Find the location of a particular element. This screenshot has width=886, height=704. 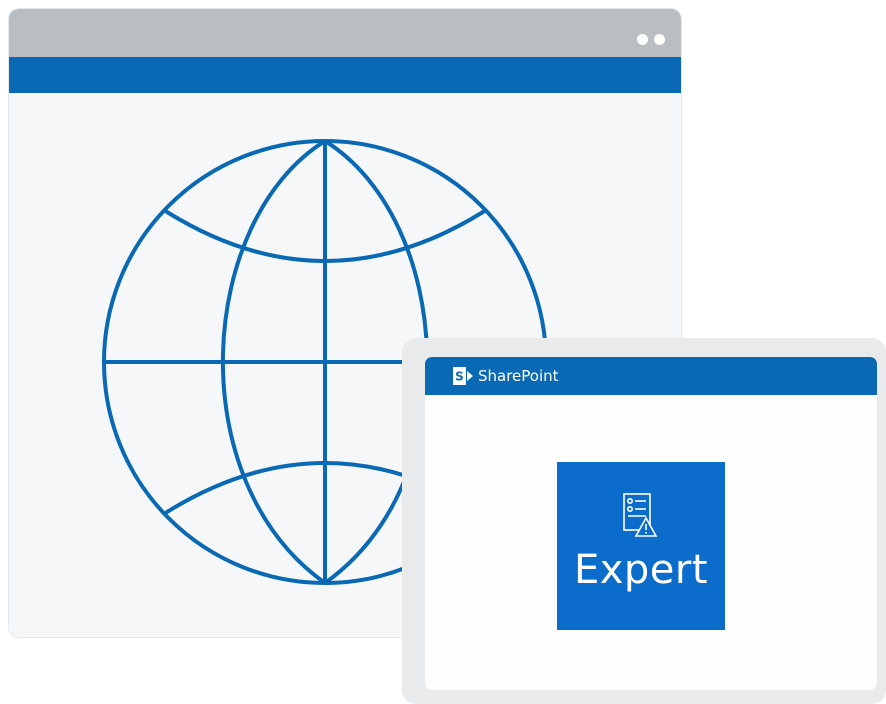

expert-tile: Expert is located at coordinates (641, 546).